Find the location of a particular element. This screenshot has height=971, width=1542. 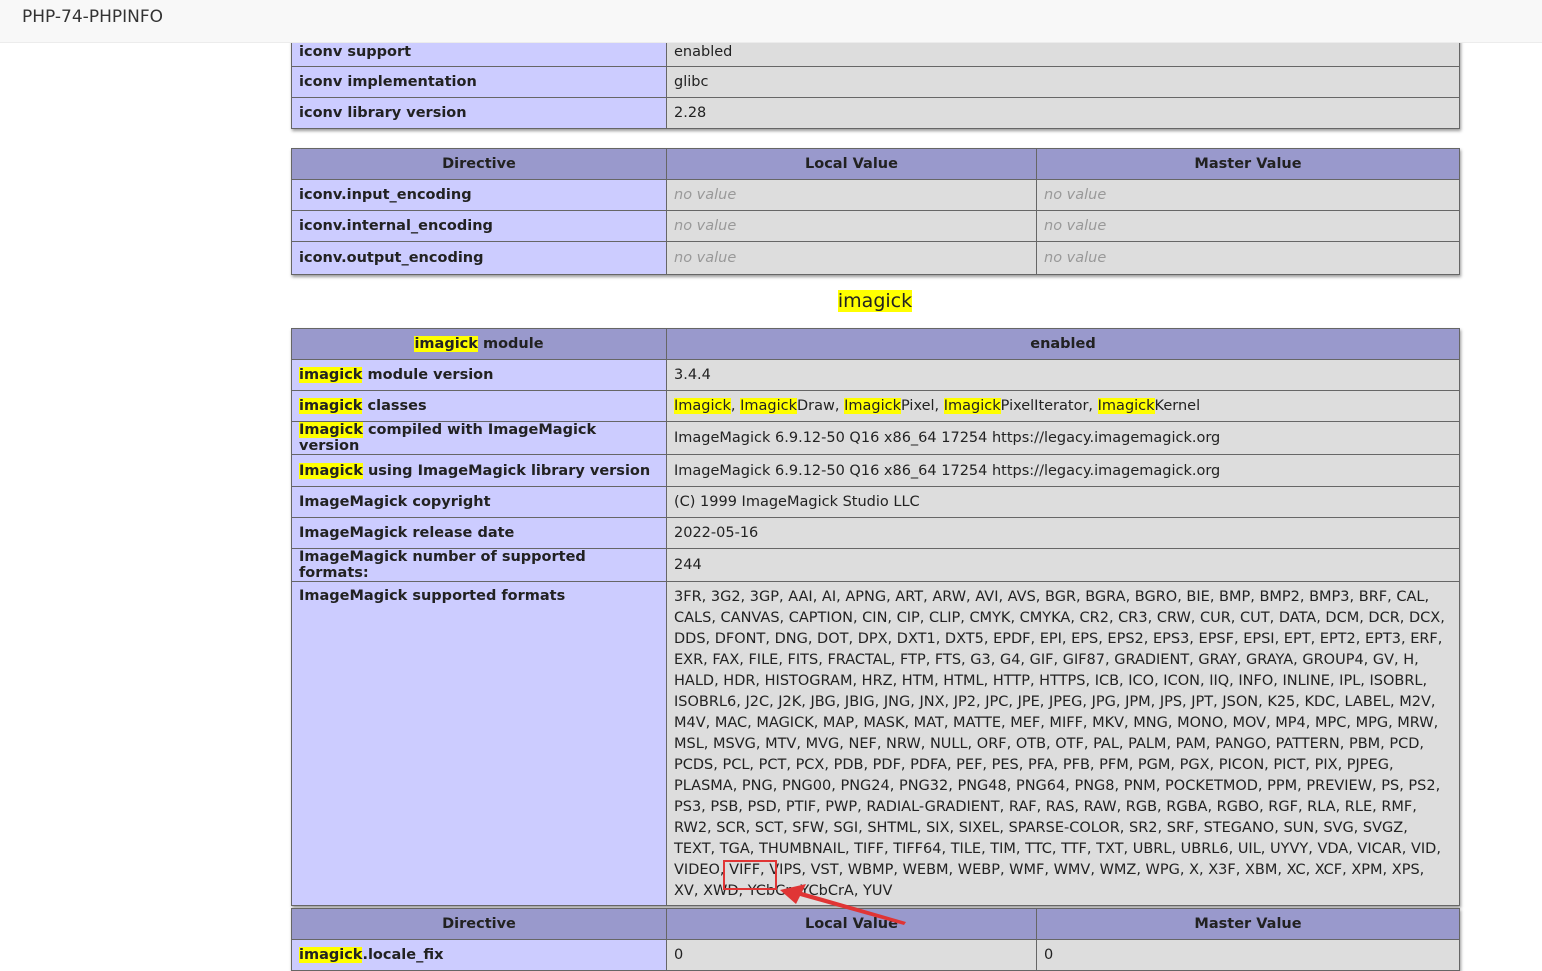

directive-name: iconv.output_encoding is located at coordinates (479, 258).